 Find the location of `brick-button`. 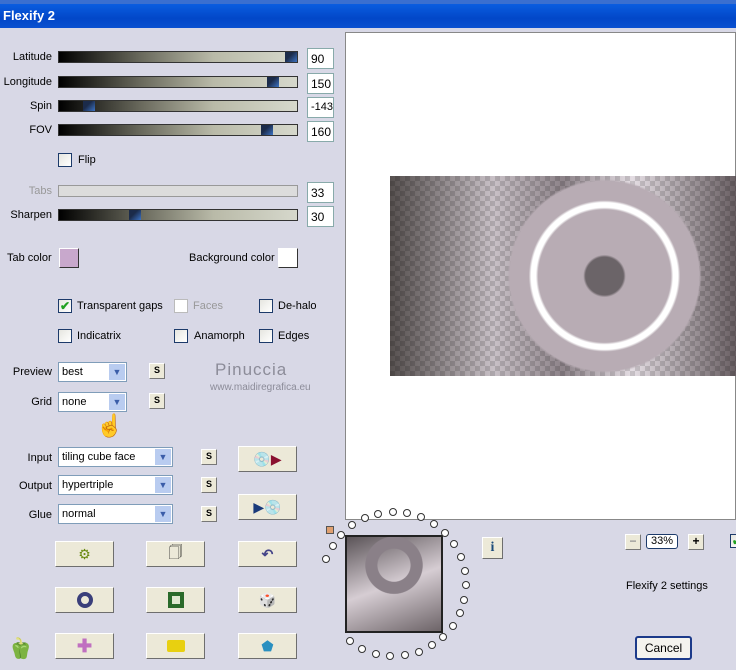

brick-button is located at coordinates (175, 646).